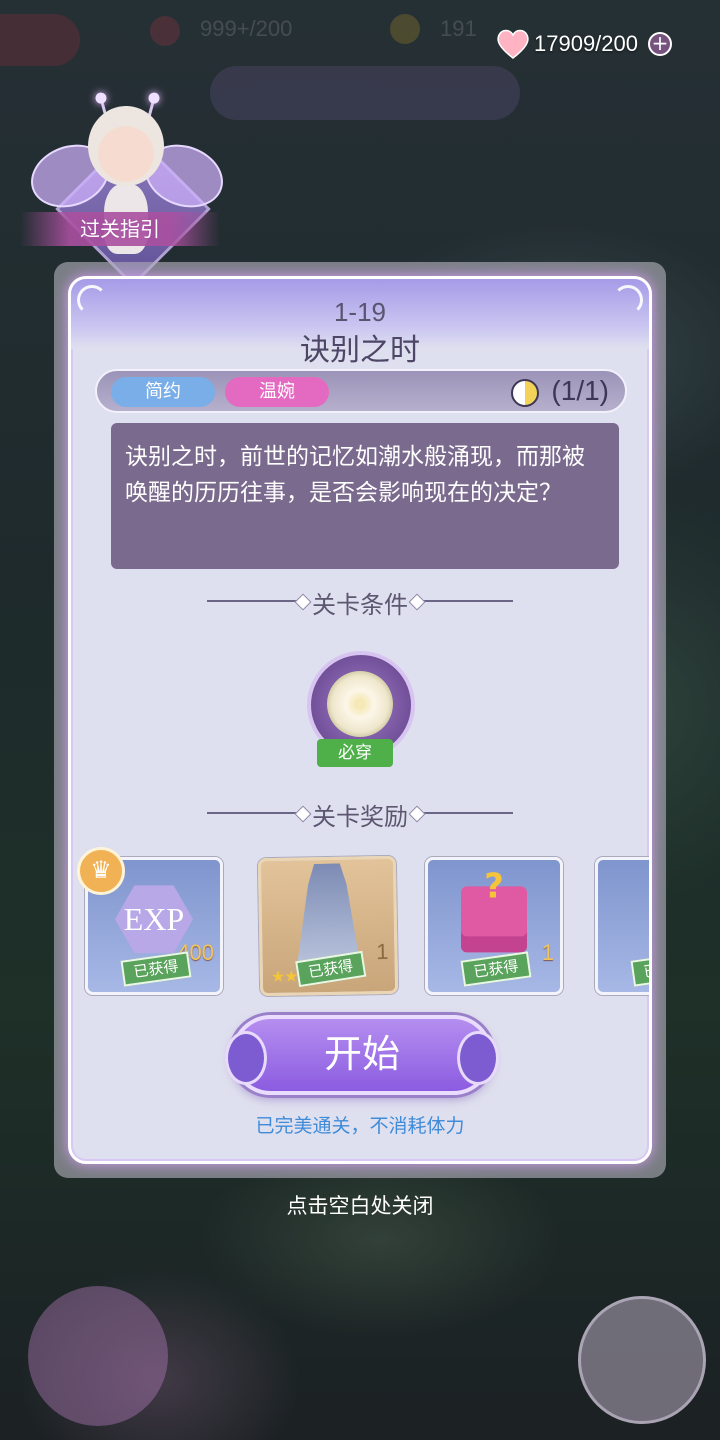 This screenshot has width=720, height=1440. Describe the element at coordinates (98, 1356) in the screenshot. I see `background-book-button` at that location.